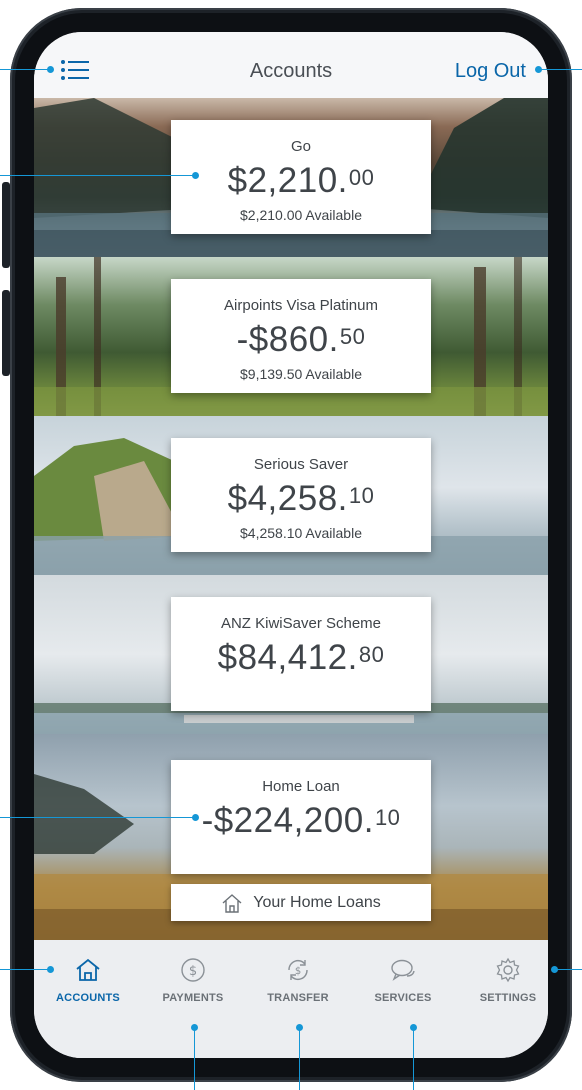 Image resolution: width=582 pixels, height=1090 pixels. I want to click on volume-down-button, so click(6, 333).